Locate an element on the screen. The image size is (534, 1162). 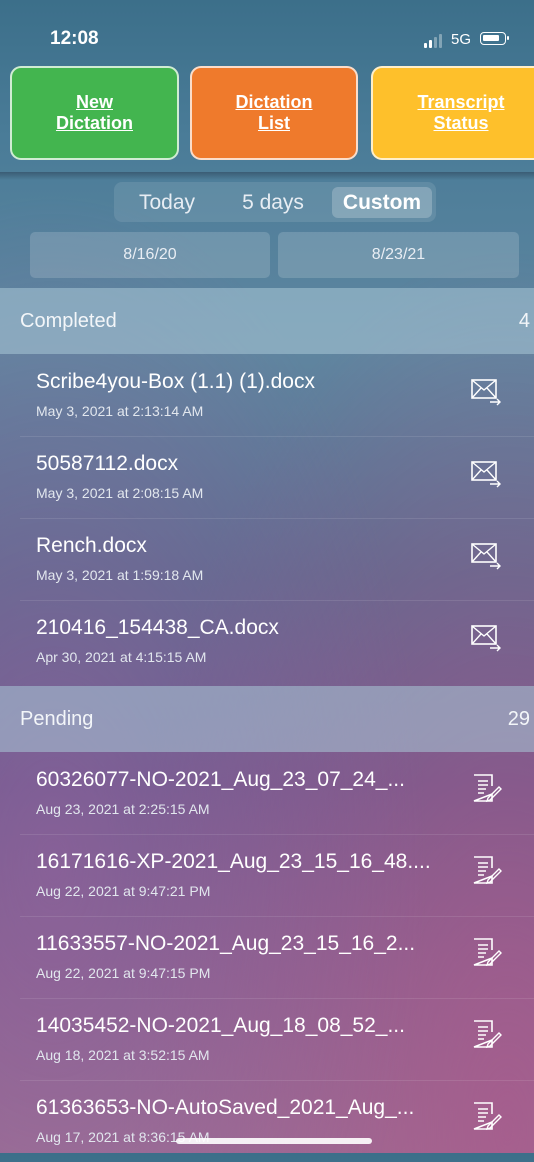
to-date-field: 8/23/21 is located at coordinates (398, 255).